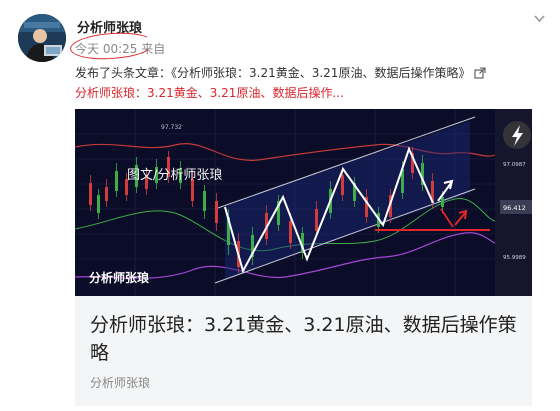 The image size is (560, 411). What do you see at coordinates (514, 165) in the screenshot?
I see `price-label: 97.0987` at bounding box center [514, 165].